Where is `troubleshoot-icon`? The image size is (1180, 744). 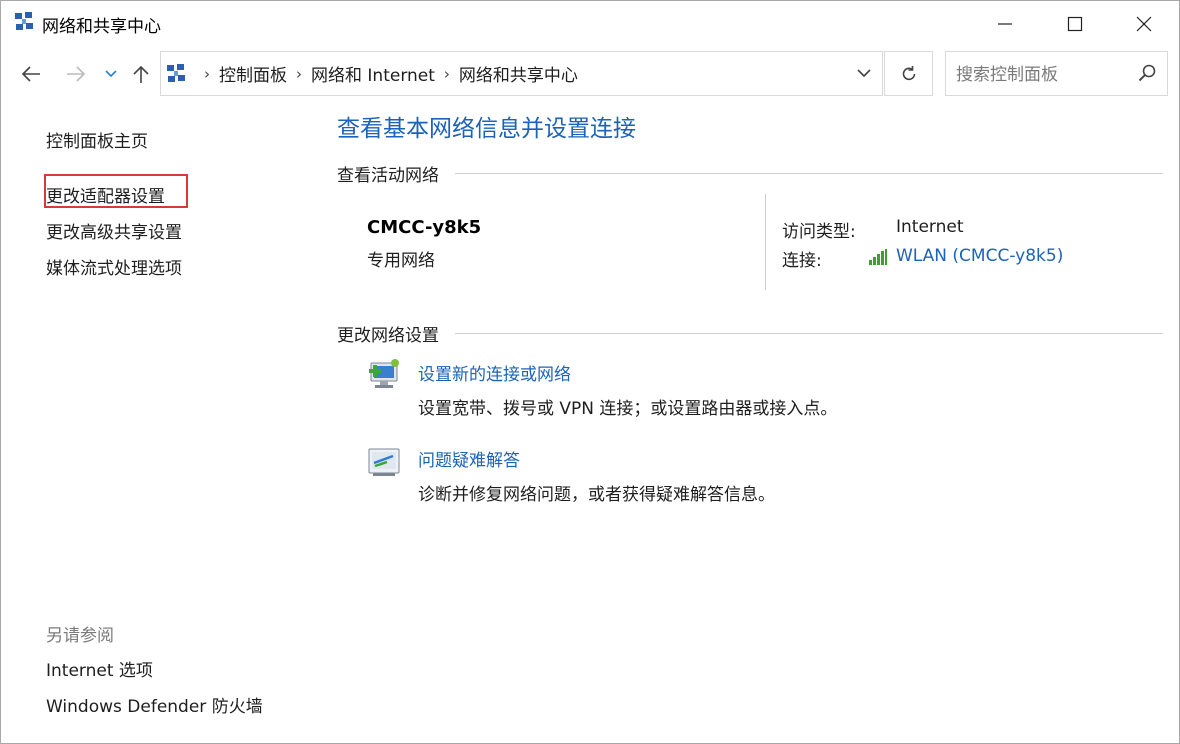 troubleshoot-icon is located at coordinates (384, 462).